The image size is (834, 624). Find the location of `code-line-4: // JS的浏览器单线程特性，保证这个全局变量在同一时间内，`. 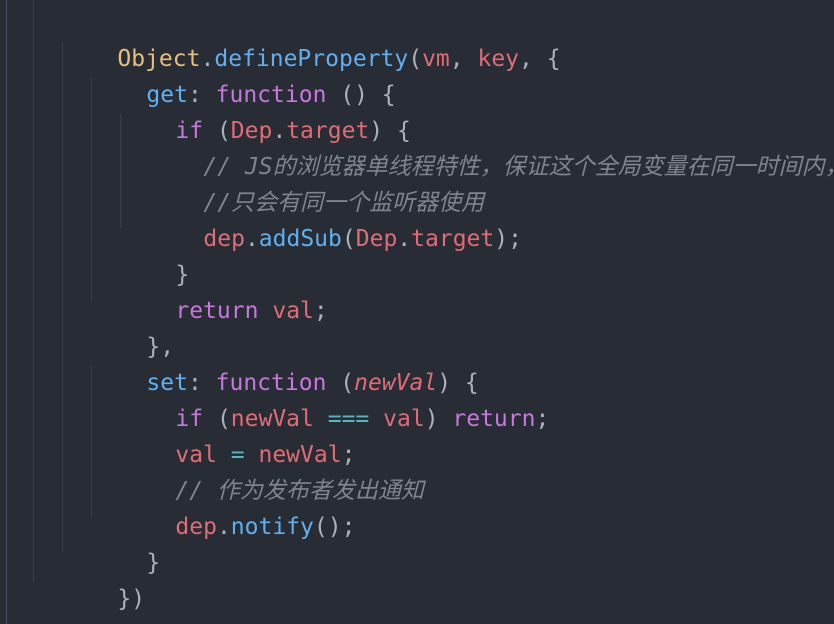

code-line-4: // JS的浏览器单线程特性，保证这个全局变量在同一时间内， is located at coordinates (491, 146).